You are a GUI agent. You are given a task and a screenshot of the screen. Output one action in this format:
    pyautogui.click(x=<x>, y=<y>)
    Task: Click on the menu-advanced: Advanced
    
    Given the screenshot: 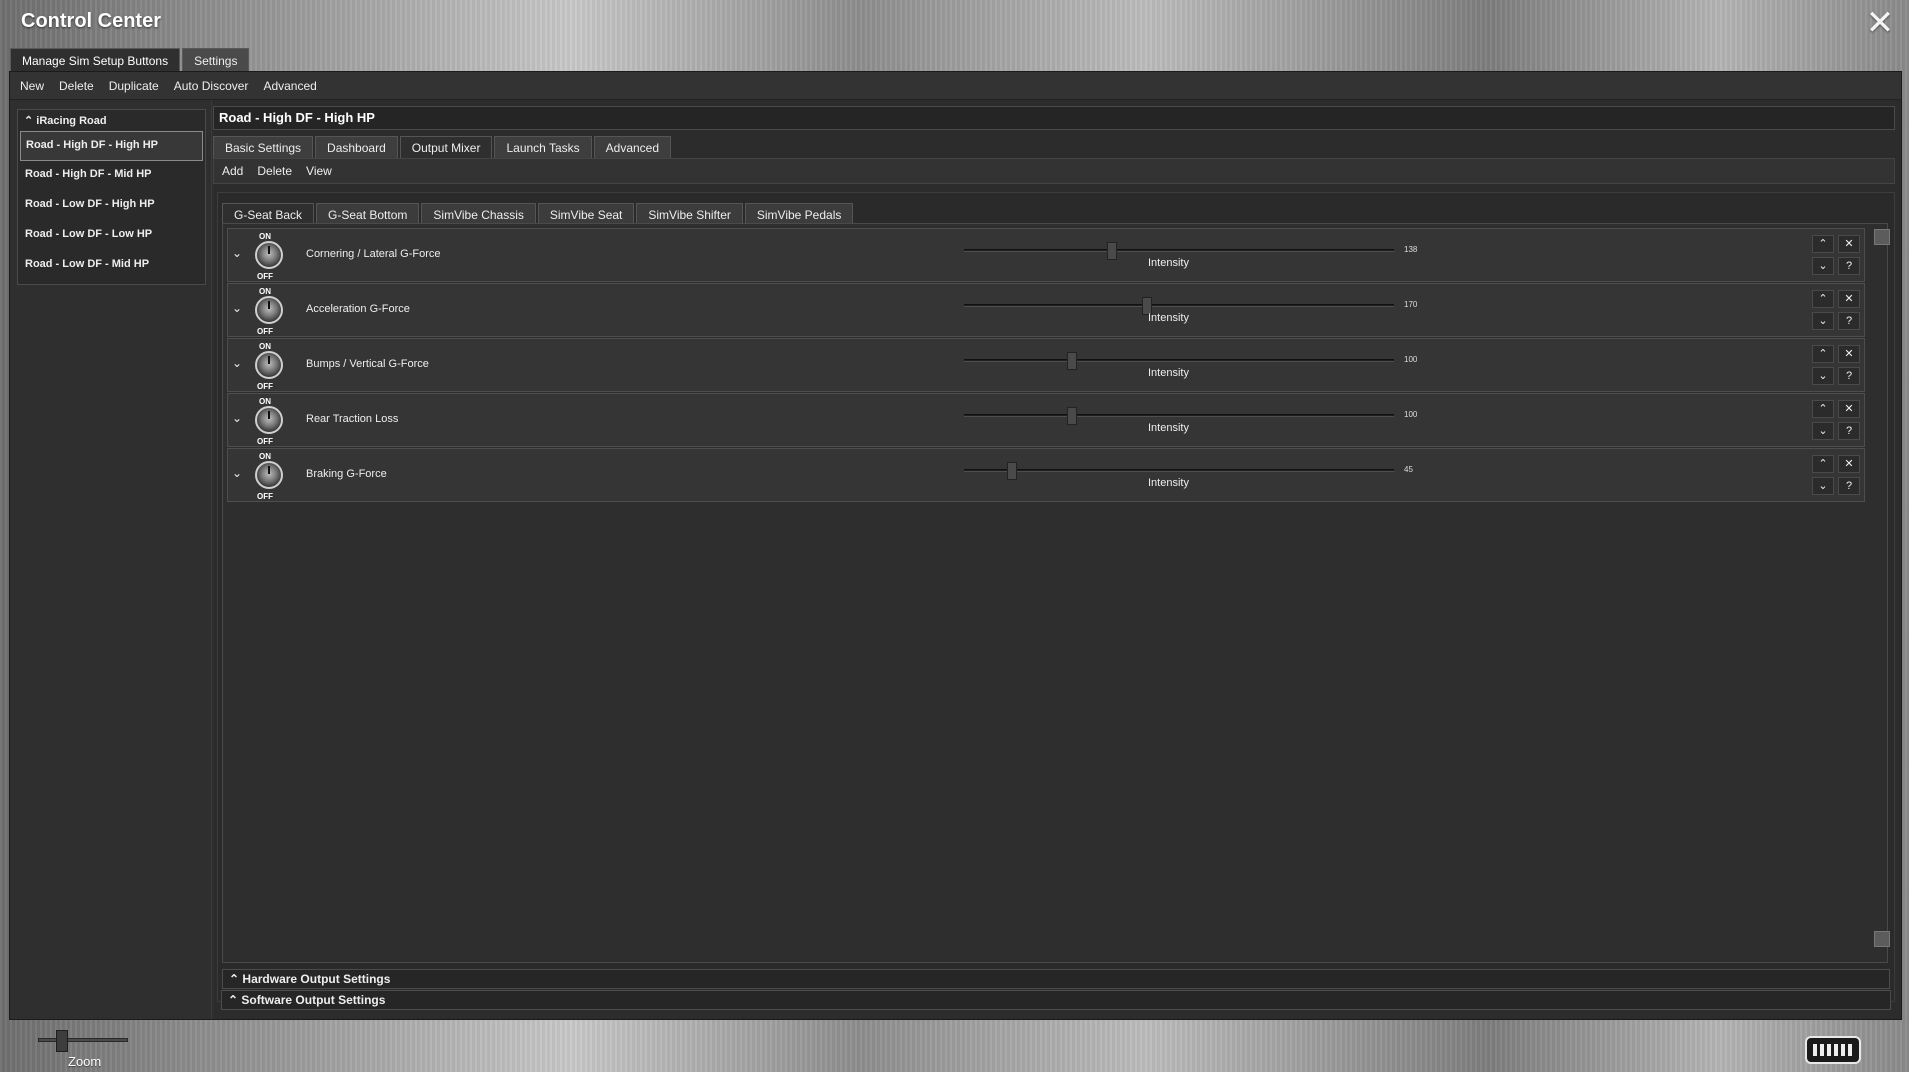 What is the action you would take?
    pyautogui.click(x=289, y=86)
    